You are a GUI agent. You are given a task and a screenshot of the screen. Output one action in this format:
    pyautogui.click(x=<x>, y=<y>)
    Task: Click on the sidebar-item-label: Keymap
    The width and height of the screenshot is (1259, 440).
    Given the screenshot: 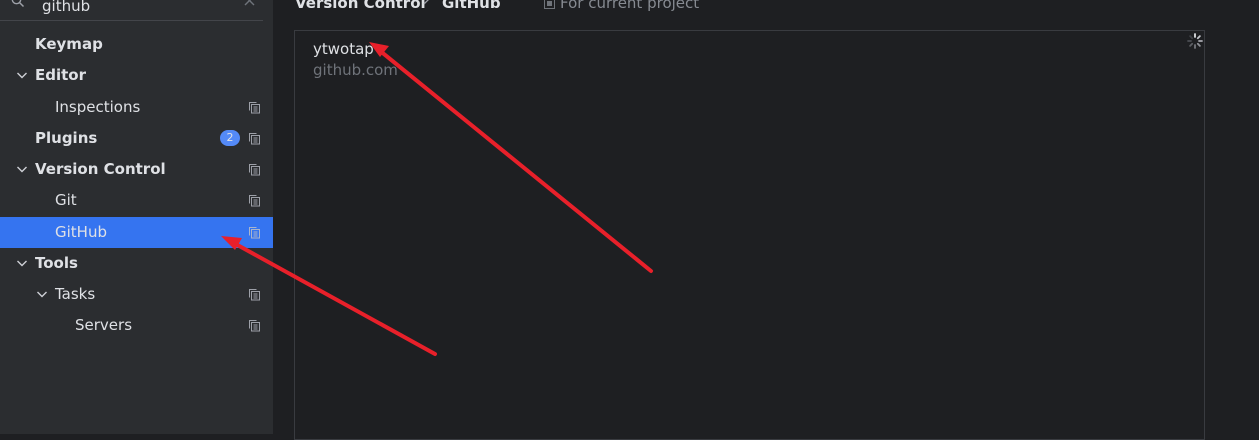 What is the action you would take?
    pyautogui.click(x=69, y=44)
    